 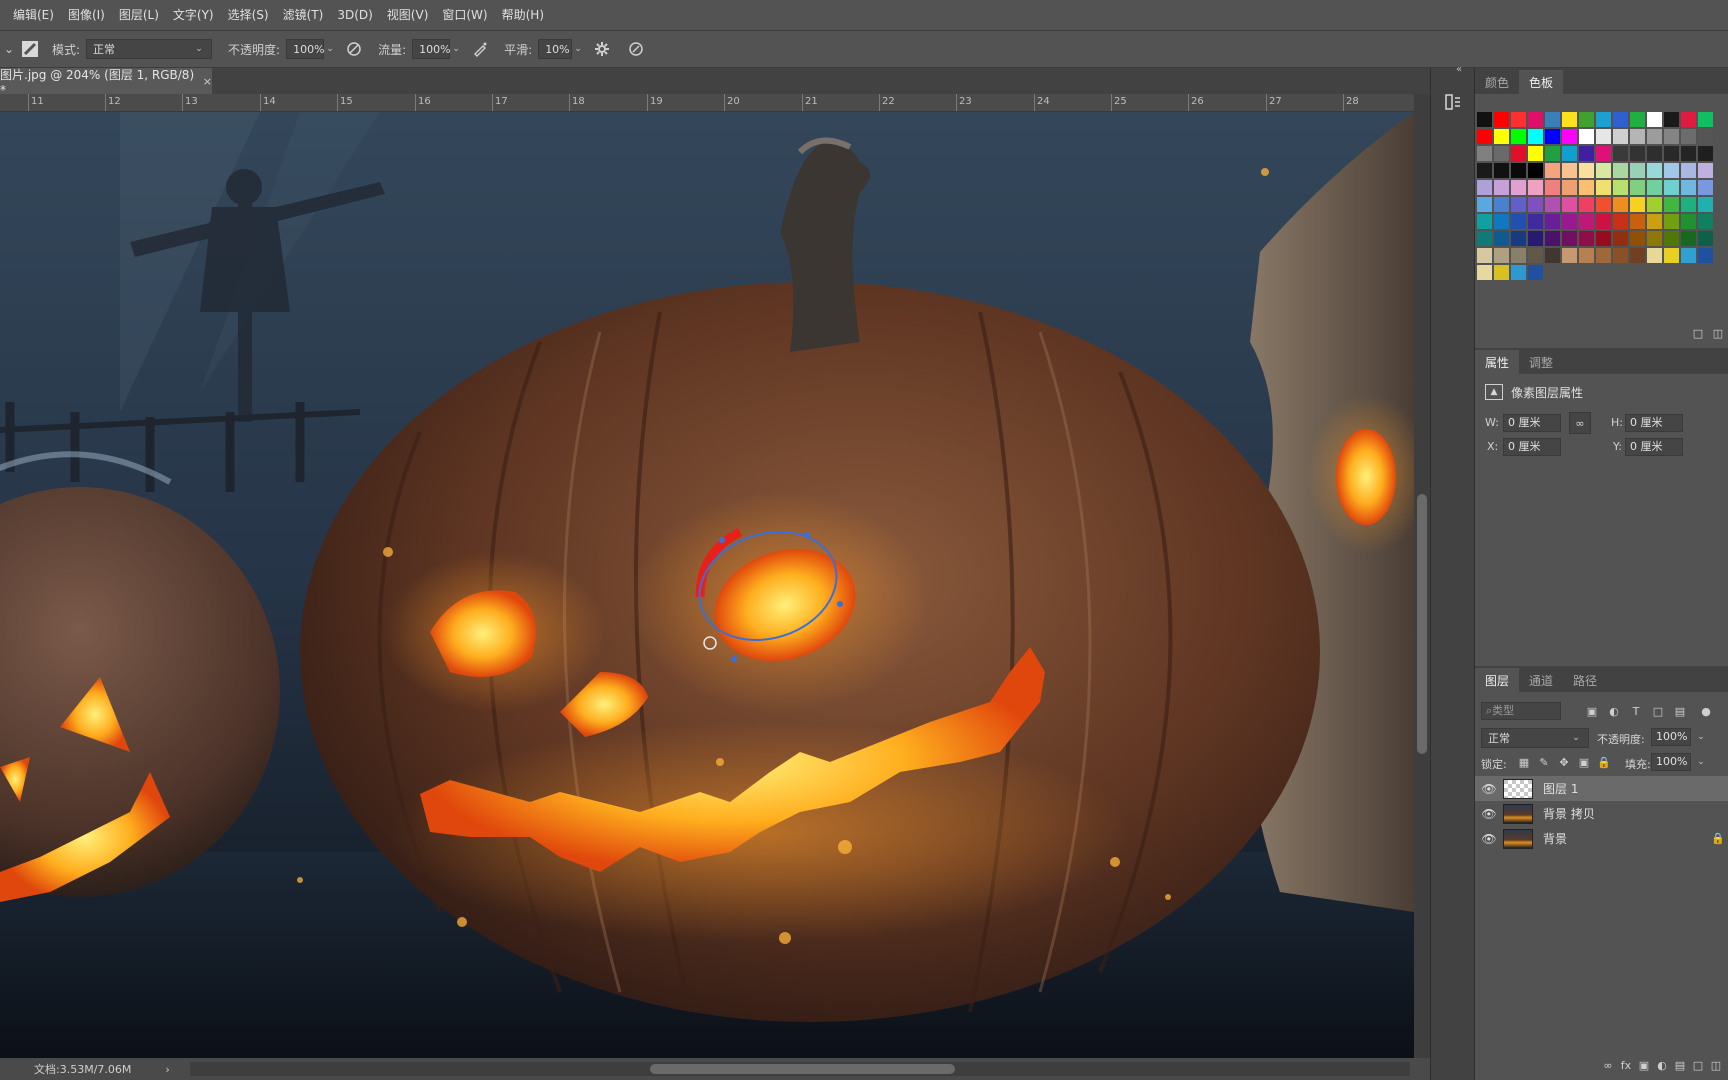 What do you see at coordinates (456, 49) in the screenshot?
I see `flow-chevron-icon: ⌄` at bounding box center [456, 49].